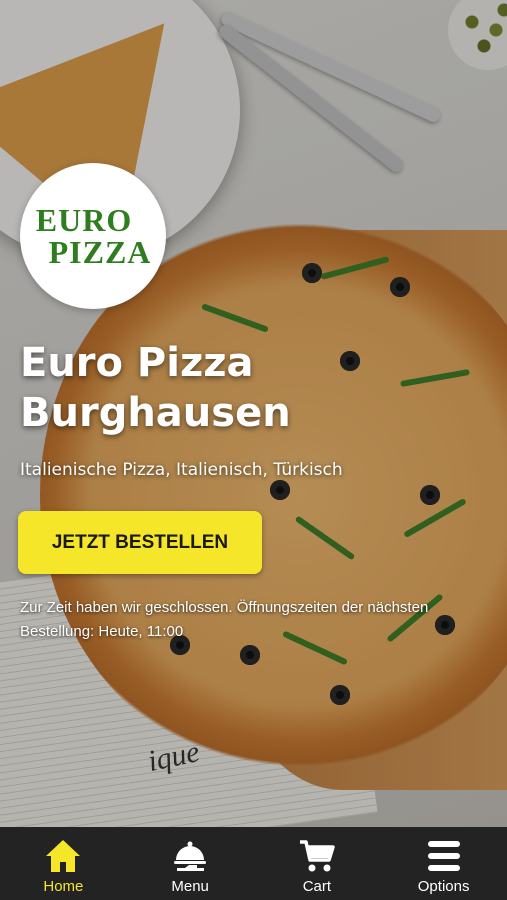 This screenshot has width=507, height=900. I want to click on nav-item-menu: Menu, so click(190, 861).